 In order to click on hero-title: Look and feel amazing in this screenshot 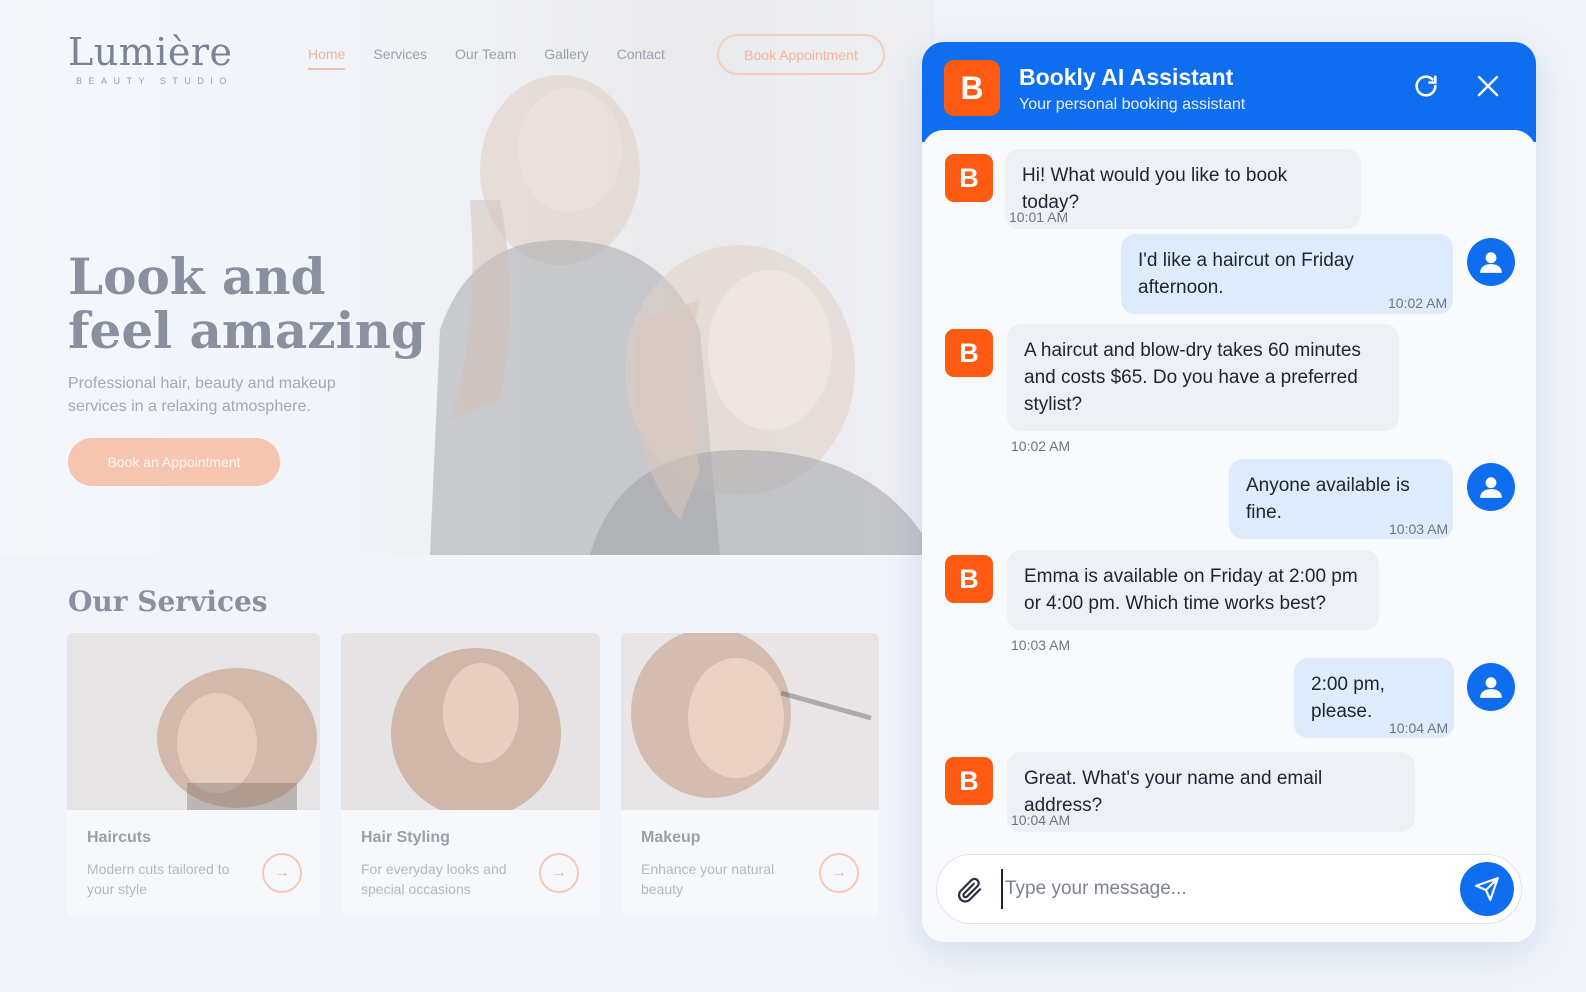, I will do `click(247, 304)`.